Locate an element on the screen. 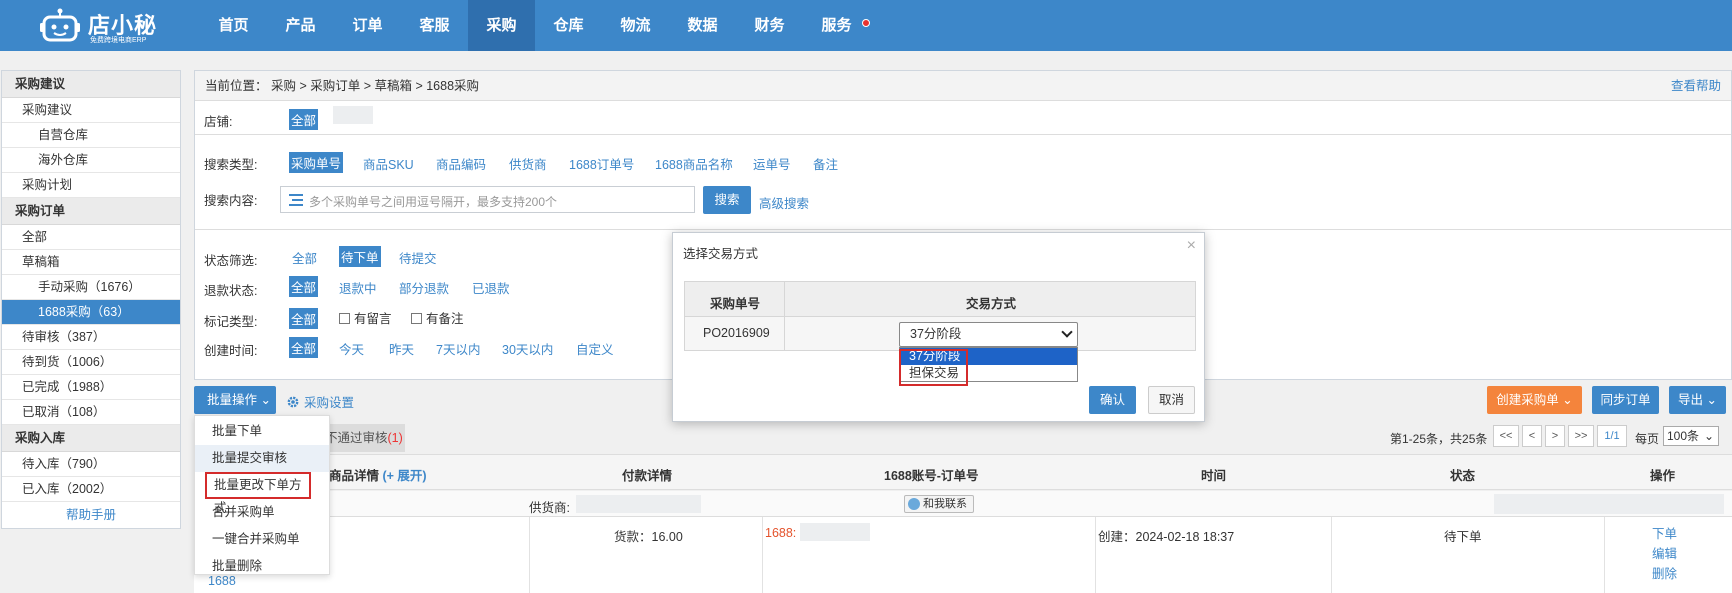 This screenshot has width=1732, height=593. expand-toggle: (+ 展开) is located at coordinates (405, 476).